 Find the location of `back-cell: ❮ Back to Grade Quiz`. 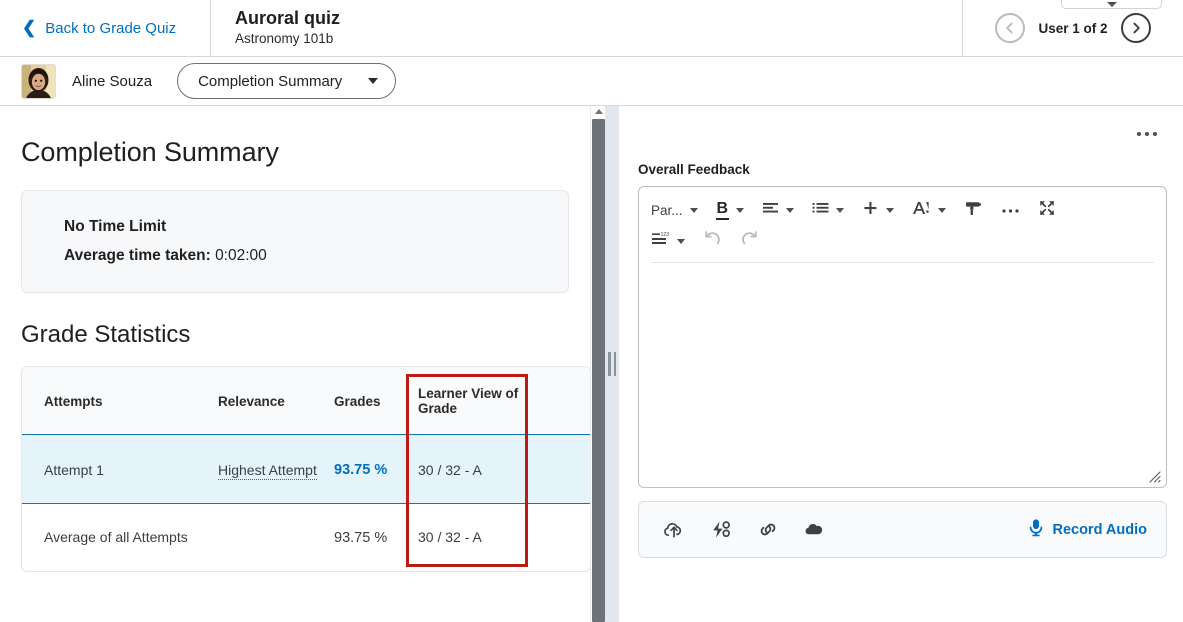

back-cell: ❮ Back to Grade Quiz is located at coordinates (105, 28).